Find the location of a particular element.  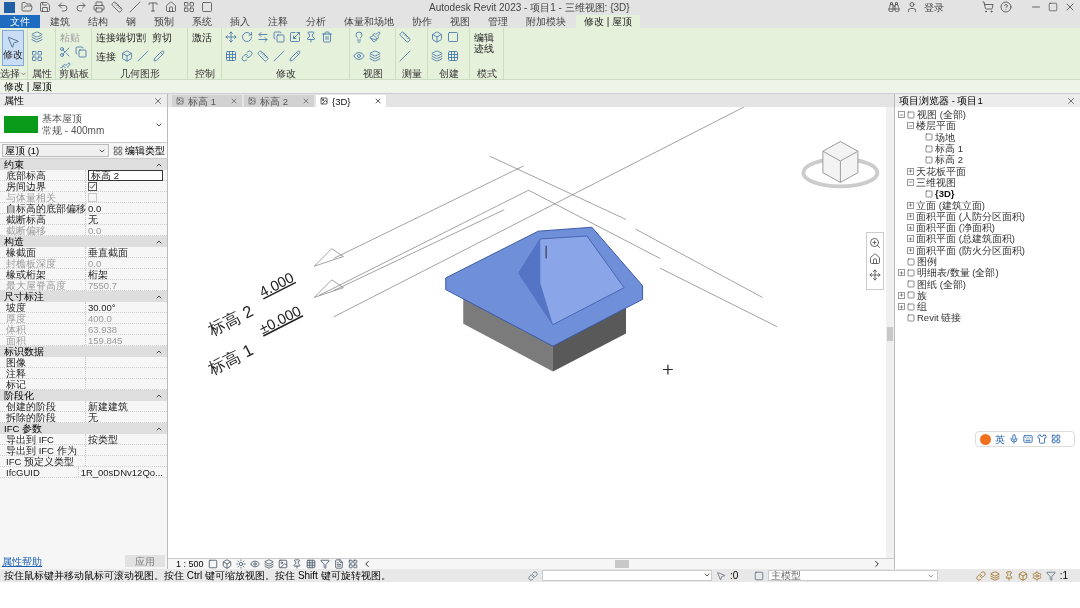

tree-item: 三维视图 is located at coordinates (936, 182).